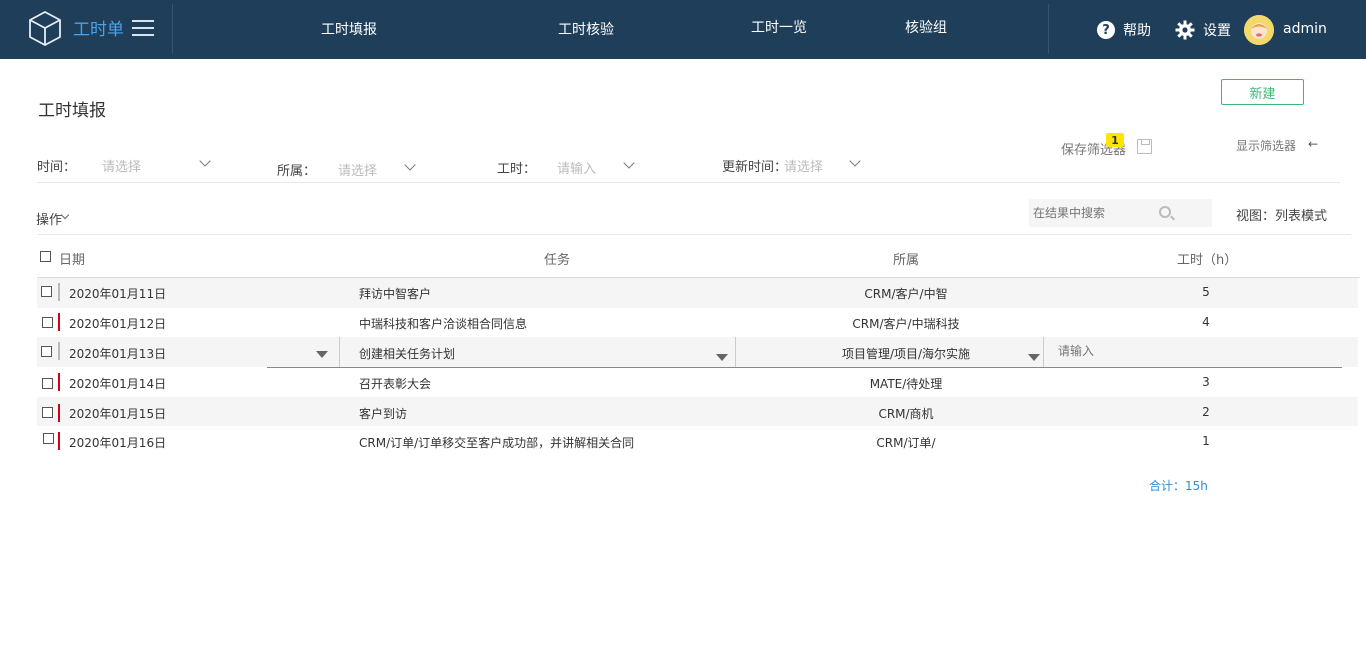 This screenshot has width=1366, height=657. What do you see at coordinates (118, 414) in the screenshot?
I see `row-date: 2020年01月15日` at bounding box center [118, 414].